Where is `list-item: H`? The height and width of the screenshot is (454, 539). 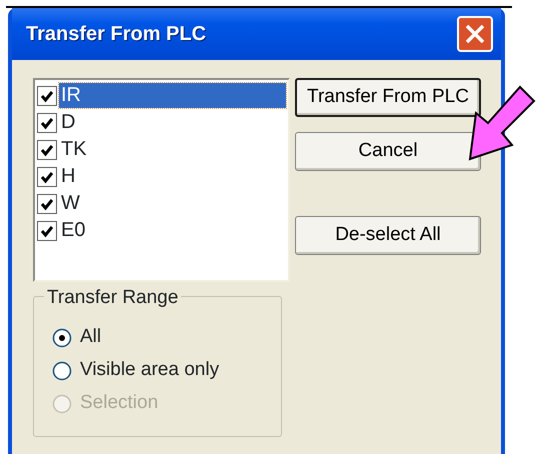 list-item: H is located at coordinates (68, 176).